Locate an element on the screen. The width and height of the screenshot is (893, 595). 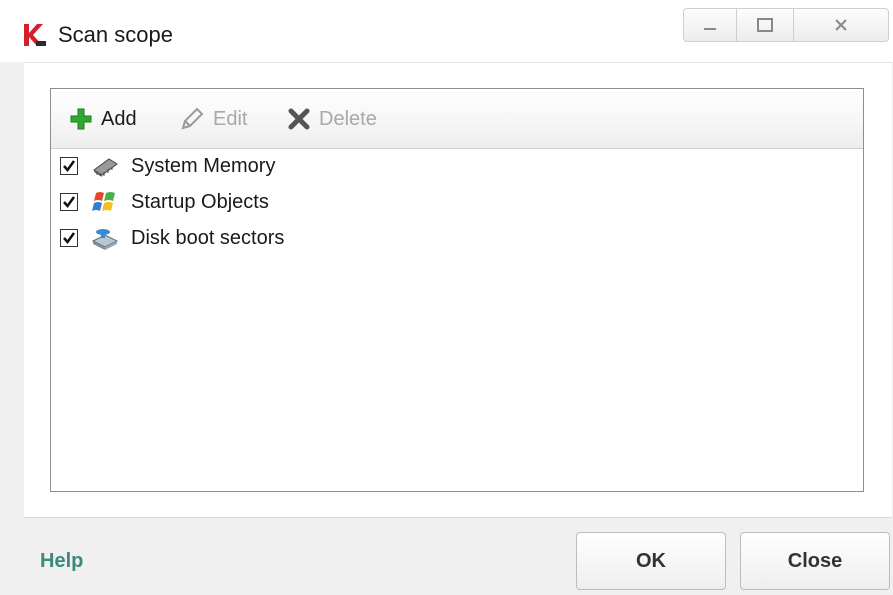
add-button: Add is located at coordinates (103, 119).